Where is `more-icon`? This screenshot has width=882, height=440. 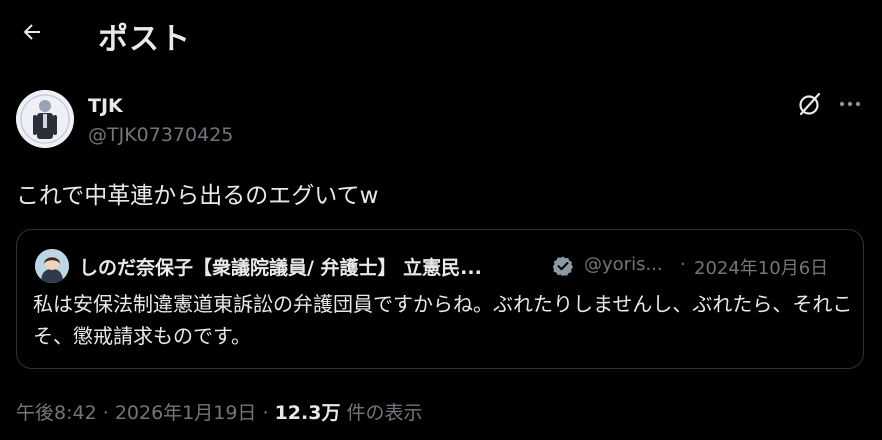 more-icon is located at coordinates (850, 104).